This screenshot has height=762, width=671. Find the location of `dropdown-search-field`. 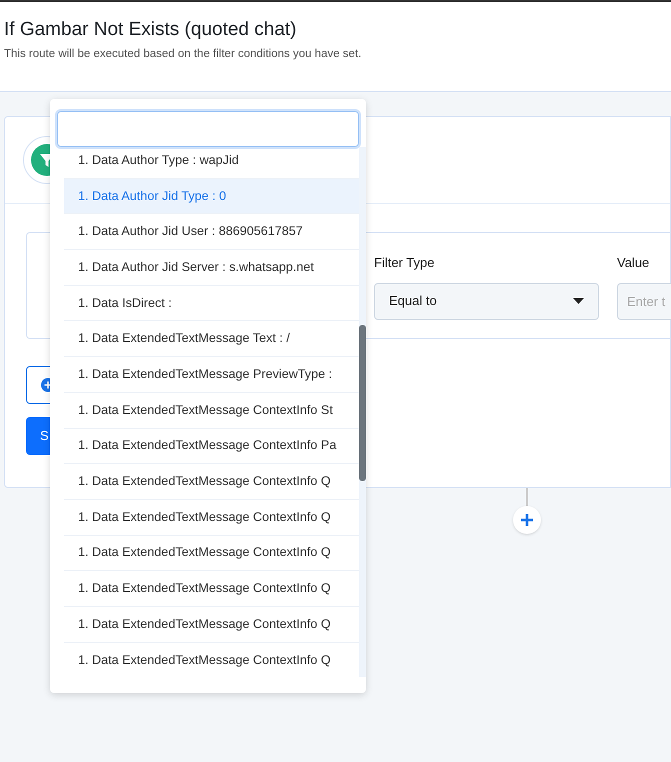

dropdown-search-field is located at coordinates (208, 129).